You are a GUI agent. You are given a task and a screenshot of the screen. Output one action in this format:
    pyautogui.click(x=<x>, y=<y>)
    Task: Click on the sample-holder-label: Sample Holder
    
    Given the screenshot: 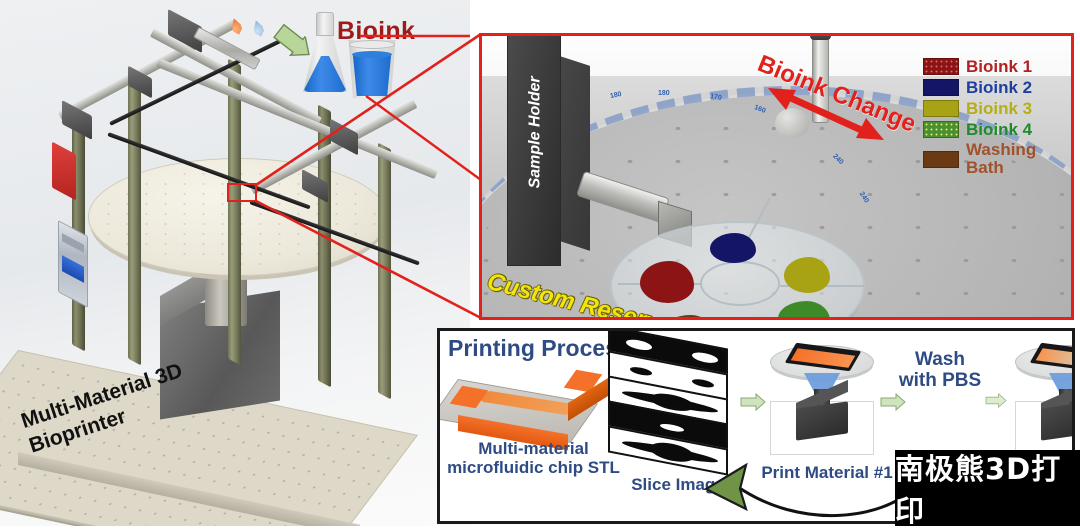 What is the action you would take?
    pyautogui.click(x=535, y=132)
    